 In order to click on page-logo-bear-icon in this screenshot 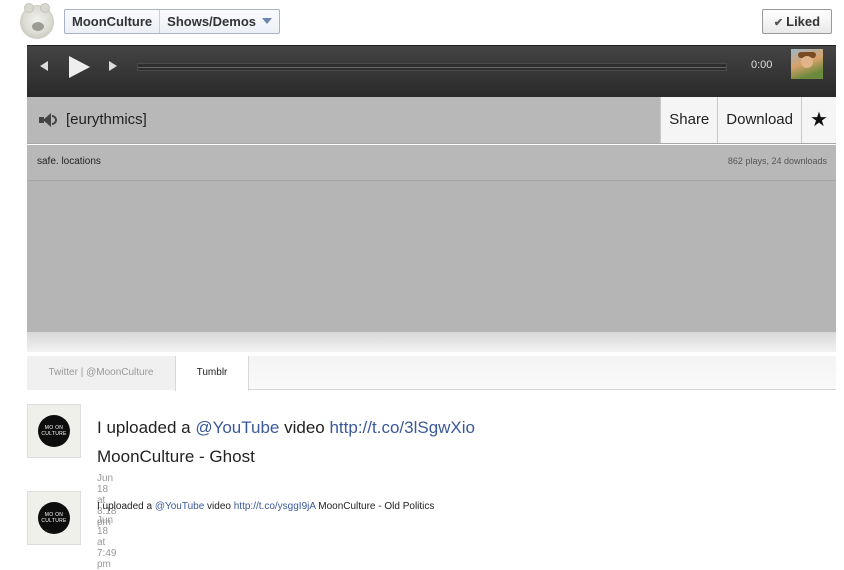, I will do `click(37, 21)`.